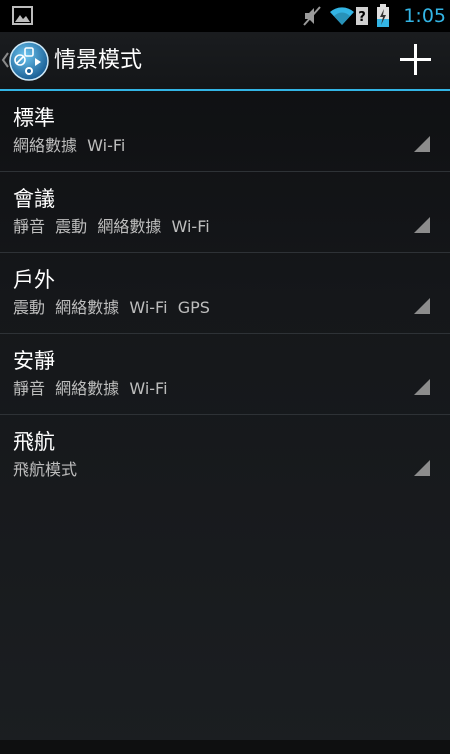 This screenshot has height=754, width=450. Describe the element at coordinates (34, 118) in the screenshot. I see `profile-name: 標準` at that location.